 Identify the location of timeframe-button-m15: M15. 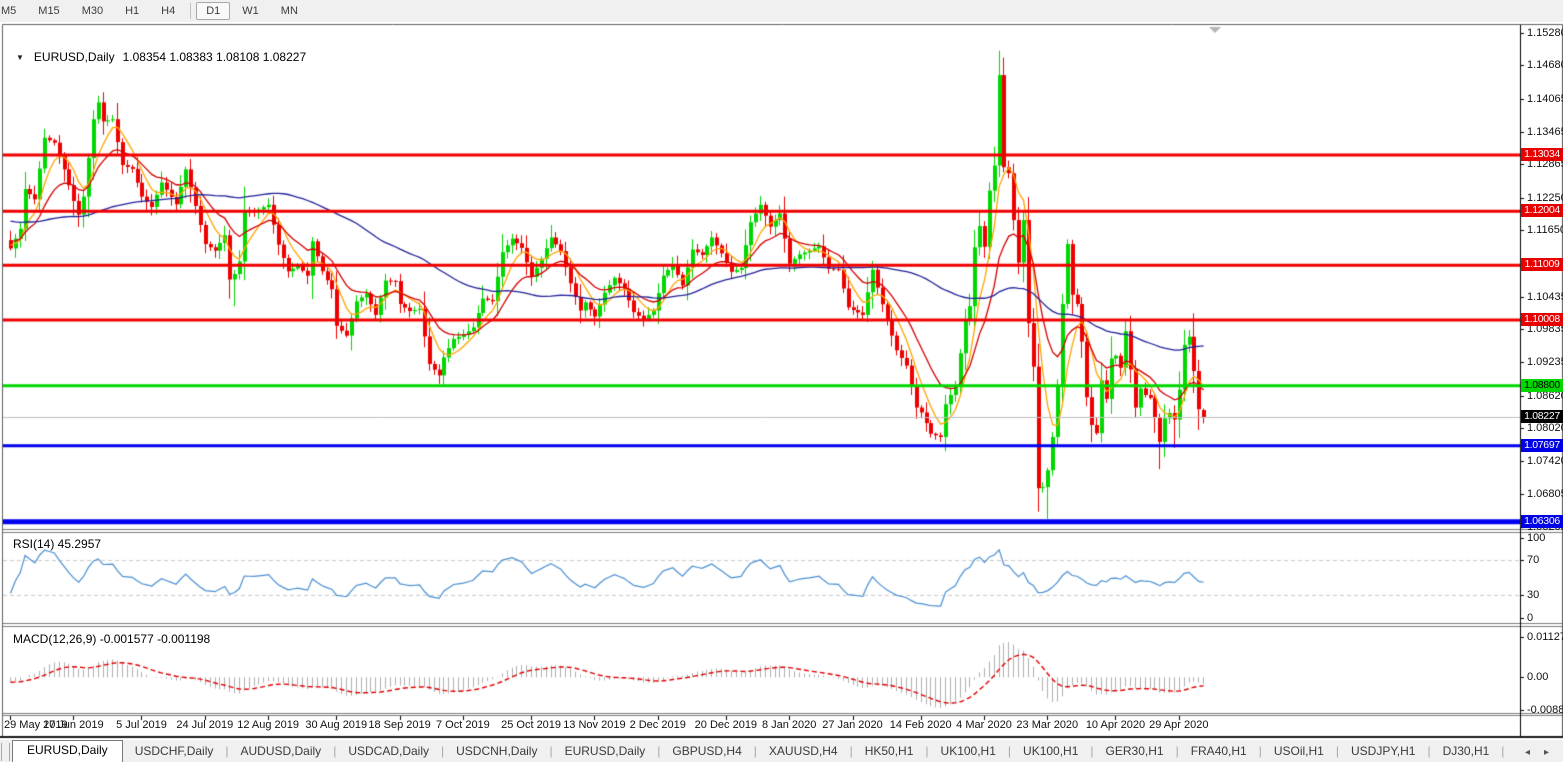
(48, 11).